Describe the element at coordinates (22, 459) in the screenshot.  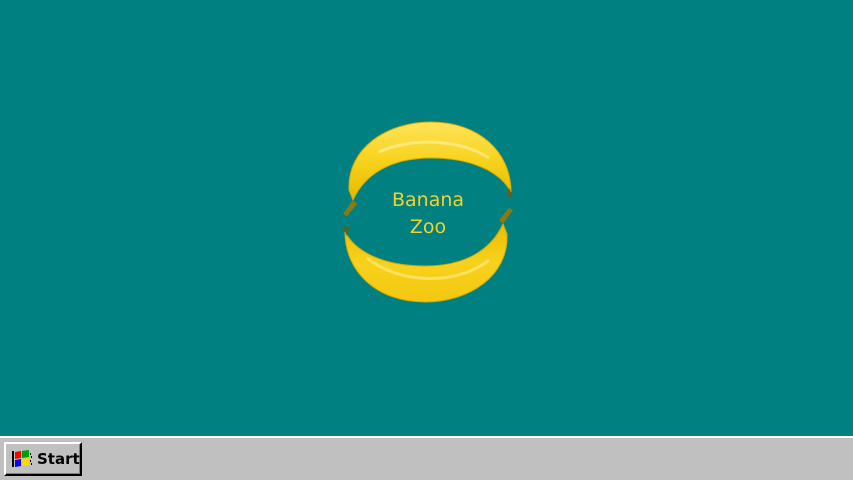
I see `windows-flag-icon` at that location.